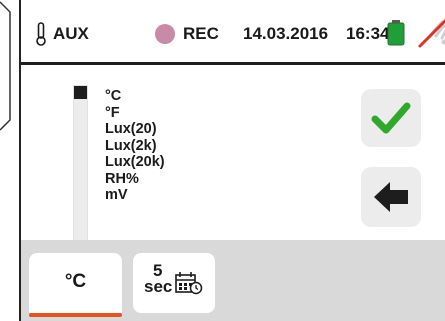  Describe the element at coordinates (135, 96) in the screenshot. I see `unit-option-celsius: °C` at that location.